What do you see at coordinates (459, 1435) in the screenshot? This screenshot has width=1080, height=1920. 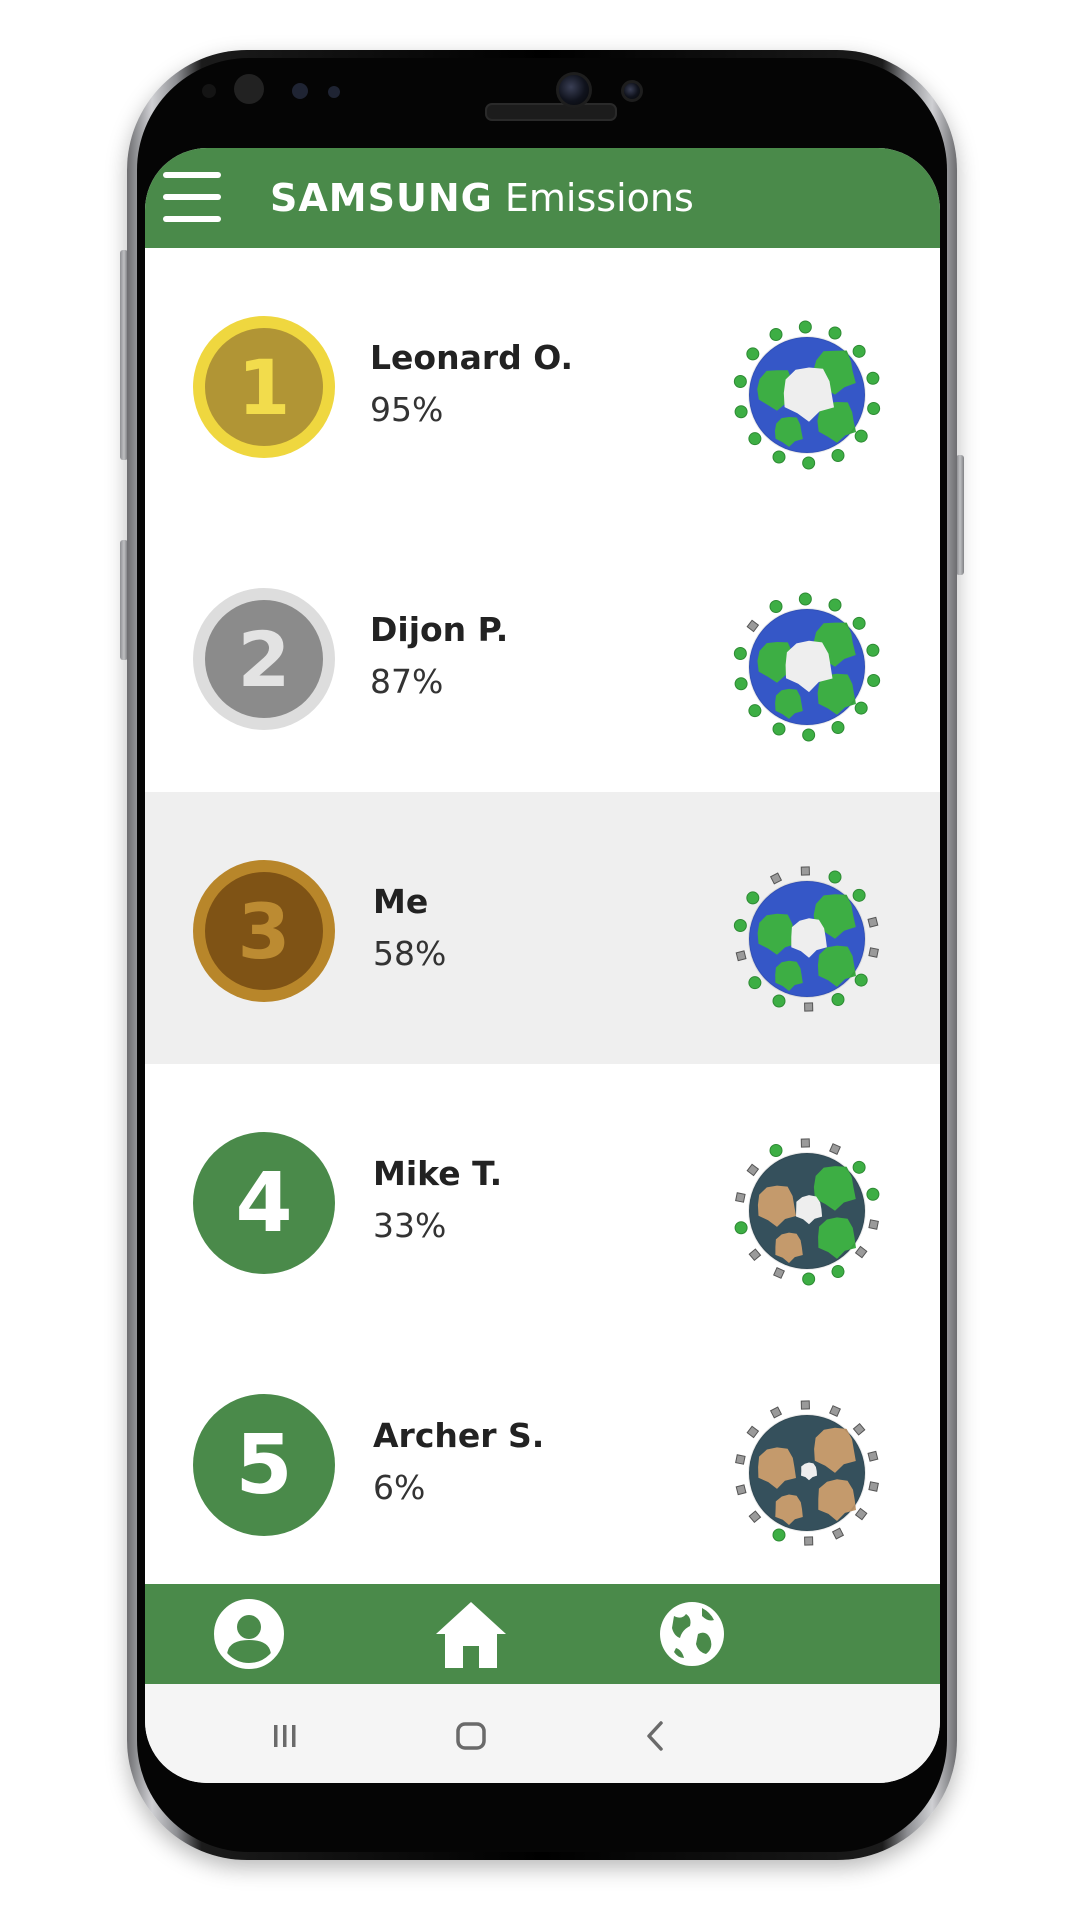 I see `player-name: Archer S.` at bounding box center [459, 1435].